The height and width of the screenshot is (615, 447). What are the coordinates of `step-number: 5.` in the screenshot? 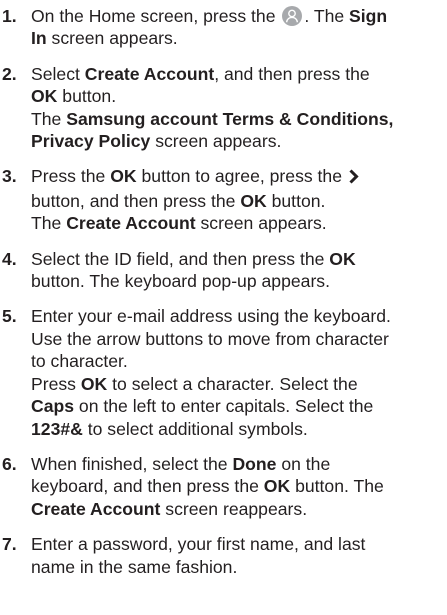 It's located at (9, 316).